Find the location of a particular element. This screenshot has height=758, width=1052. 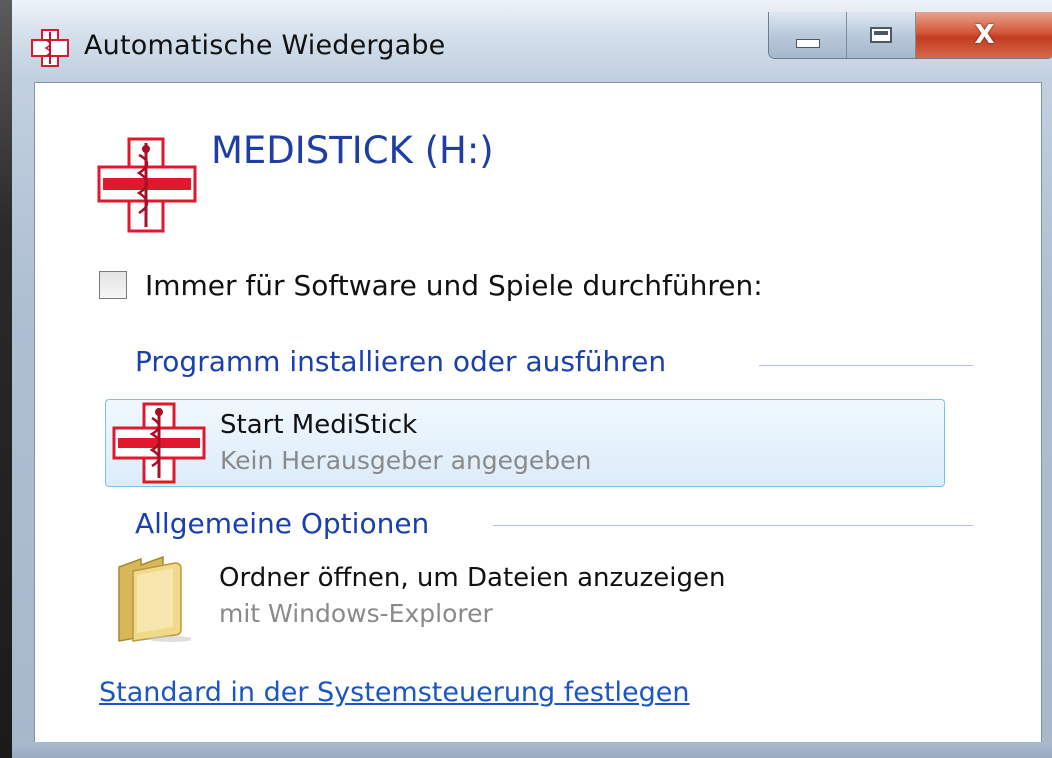

medistick-drive-icon is located at coordinates (147, 185).